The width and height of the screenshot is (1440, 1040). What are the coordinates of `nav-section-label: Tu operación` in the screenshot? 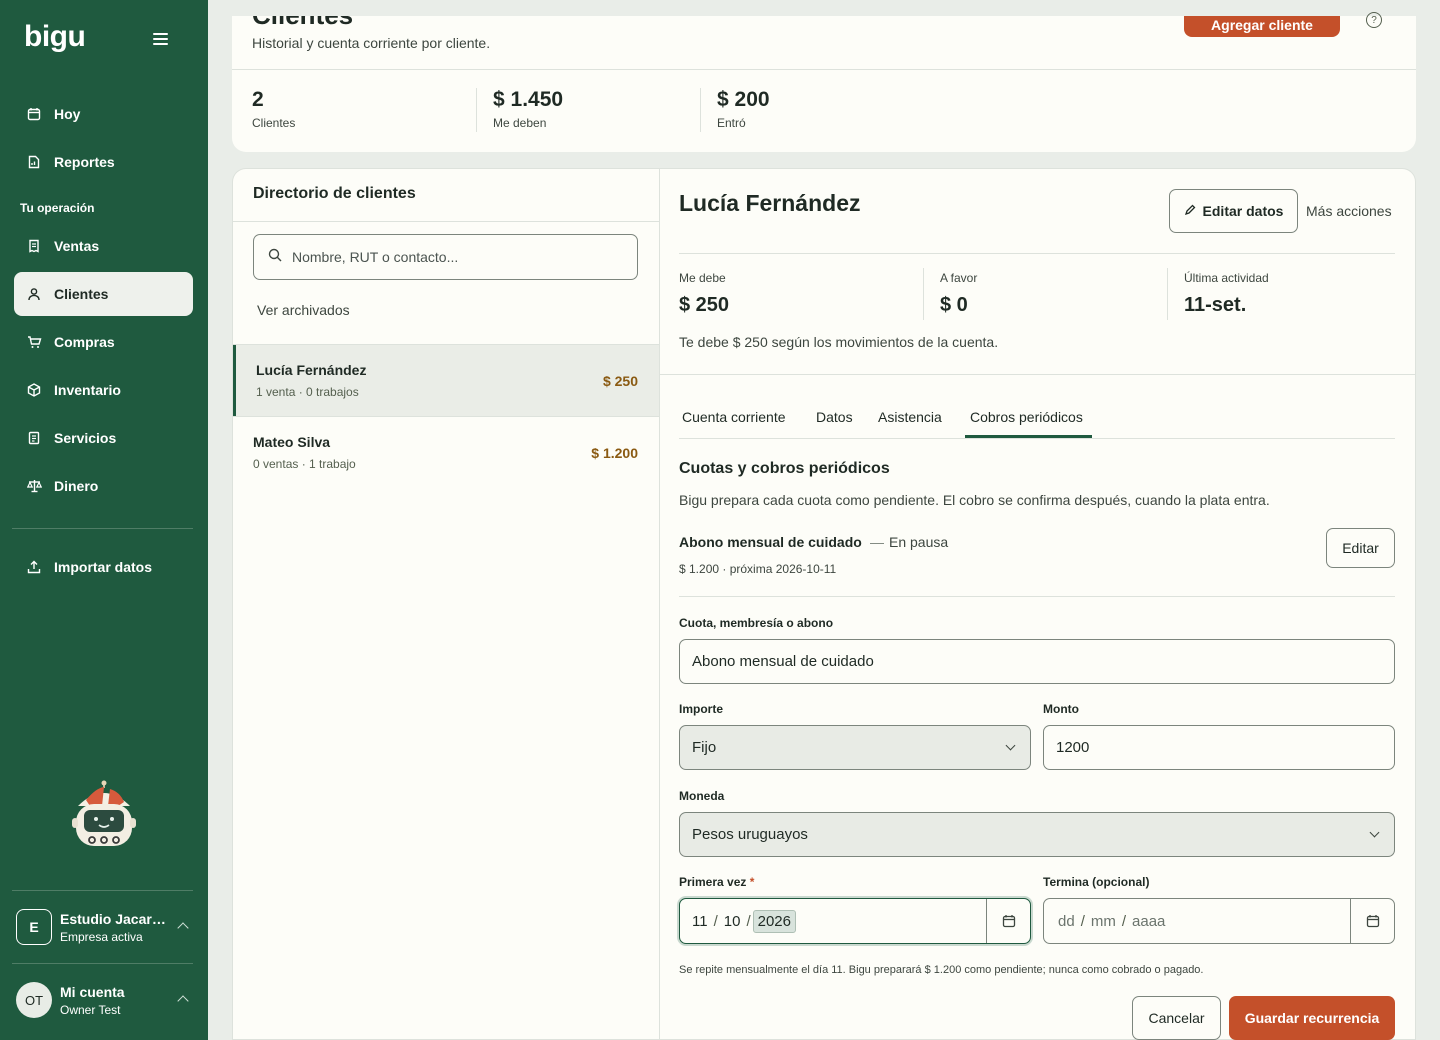 It's located at (57, 208).